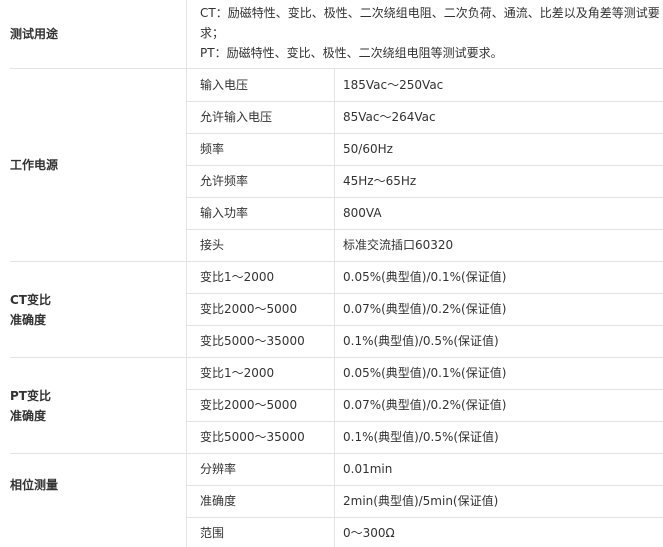 The image size is (663, 547). I want to click on purpose-line: 求；, so click(212, 33).